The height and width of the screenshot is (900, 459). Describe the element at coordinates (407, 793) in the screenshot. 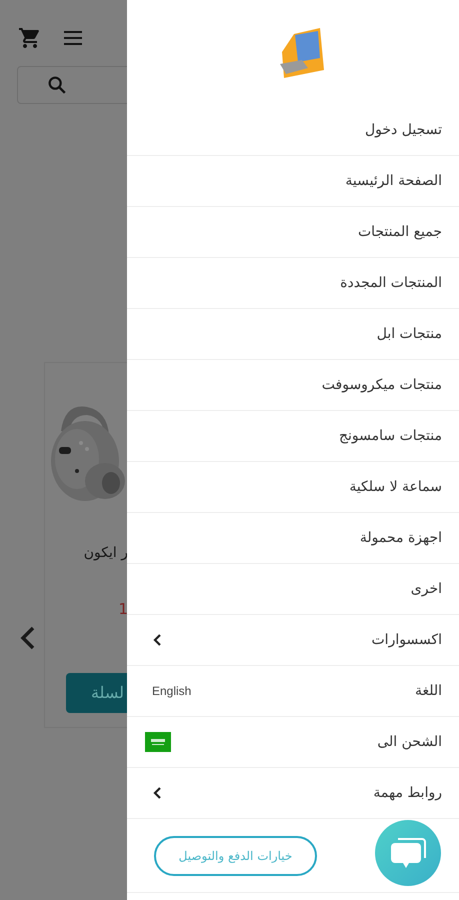

I see `menu-item-label: روابط مهمة` at that location.